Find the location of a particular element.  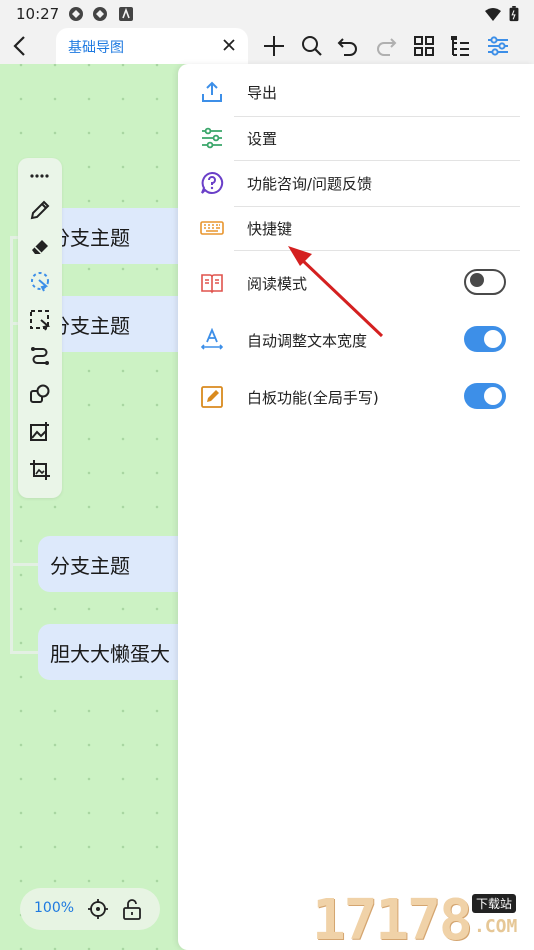

menu-item-shortcuts: 快捷键 is located at coordinates (356, 228).